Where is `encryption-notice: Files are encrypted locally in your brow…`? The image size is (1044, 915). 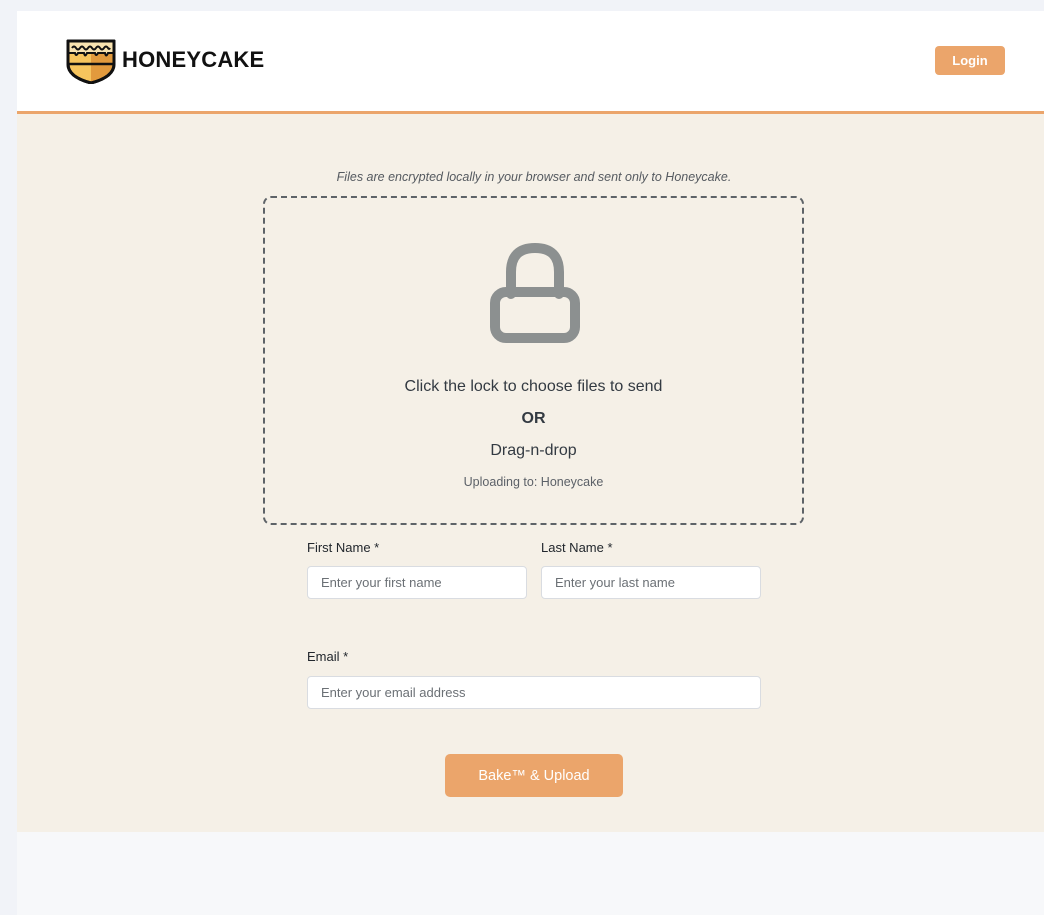
encryption-notice: Files are encrypted locally in your brow… is located at coordinates (534, 177).